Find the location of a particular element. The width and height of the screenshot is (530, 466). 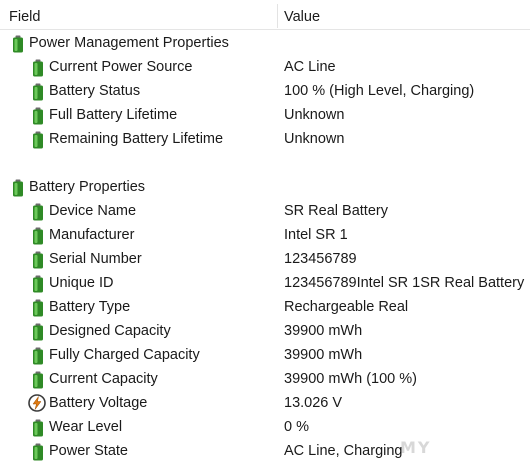

property-row: Current Power Source AC Line is located at coordinates (265, 67).